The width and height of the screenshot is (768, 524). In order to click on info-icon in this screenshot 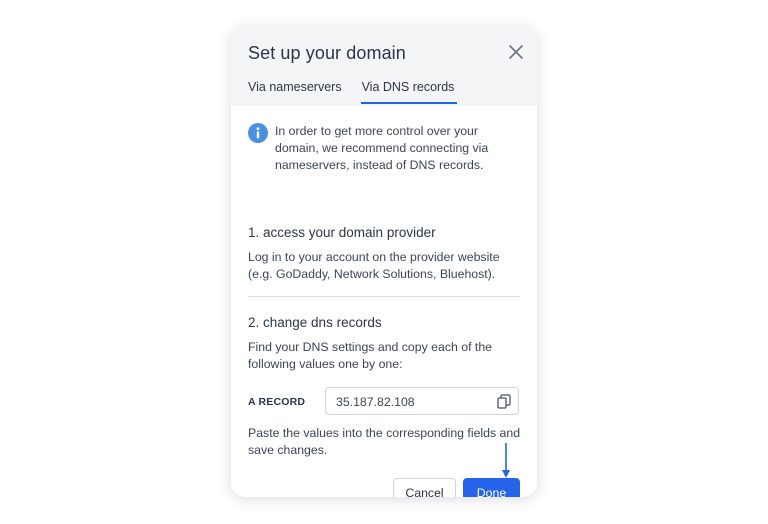, I will do `click(258, 133)`.